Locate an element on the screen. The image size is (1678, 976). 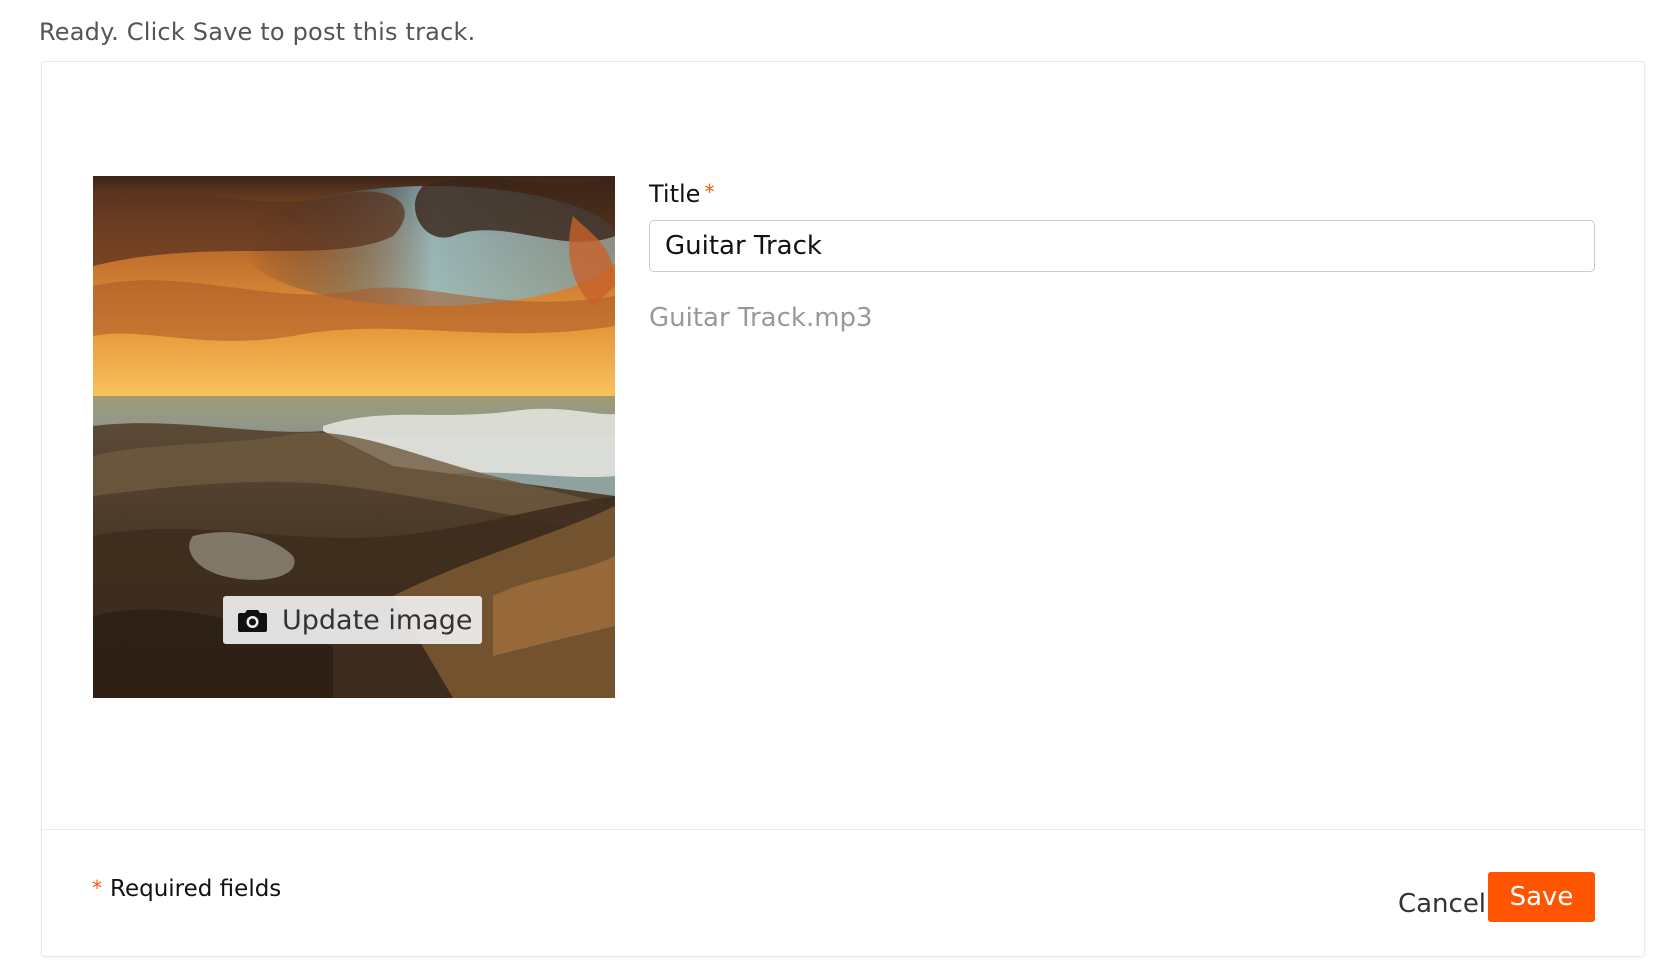
required-fields-text: Required fields is located at coordinates (196, 889).